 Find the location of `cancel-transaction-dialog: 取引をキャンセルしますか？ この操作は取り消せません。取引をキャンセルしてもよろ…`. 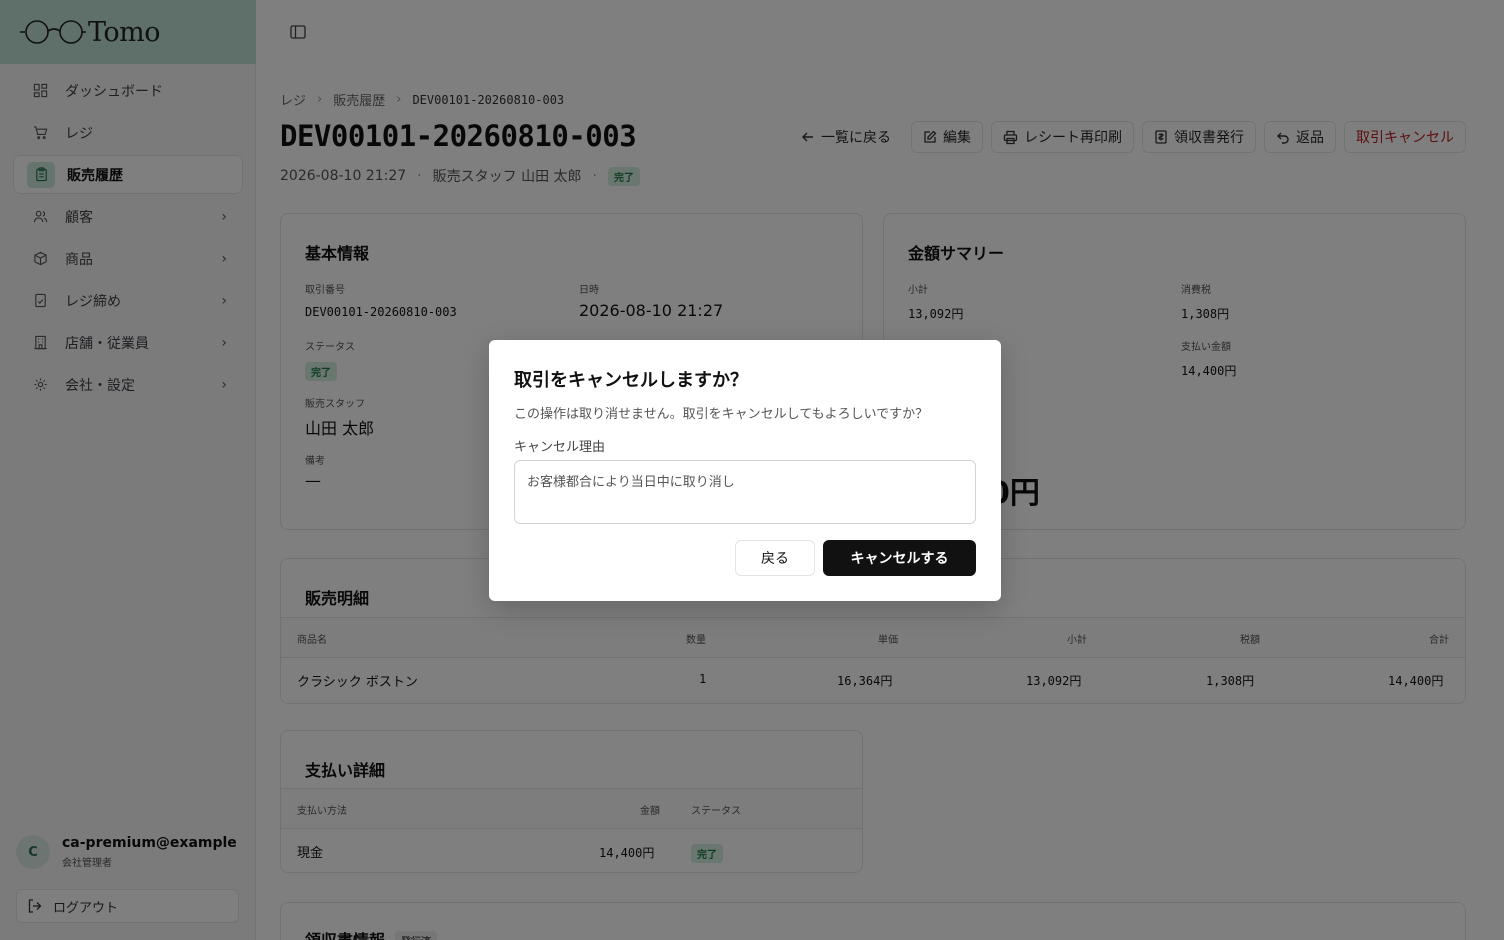

cancel-transaction-dialog: 取引をキャンセルしますか？ この操作は取り消せません。取引をキャンセルしてもよろ… is located at coordinates (745, 470).